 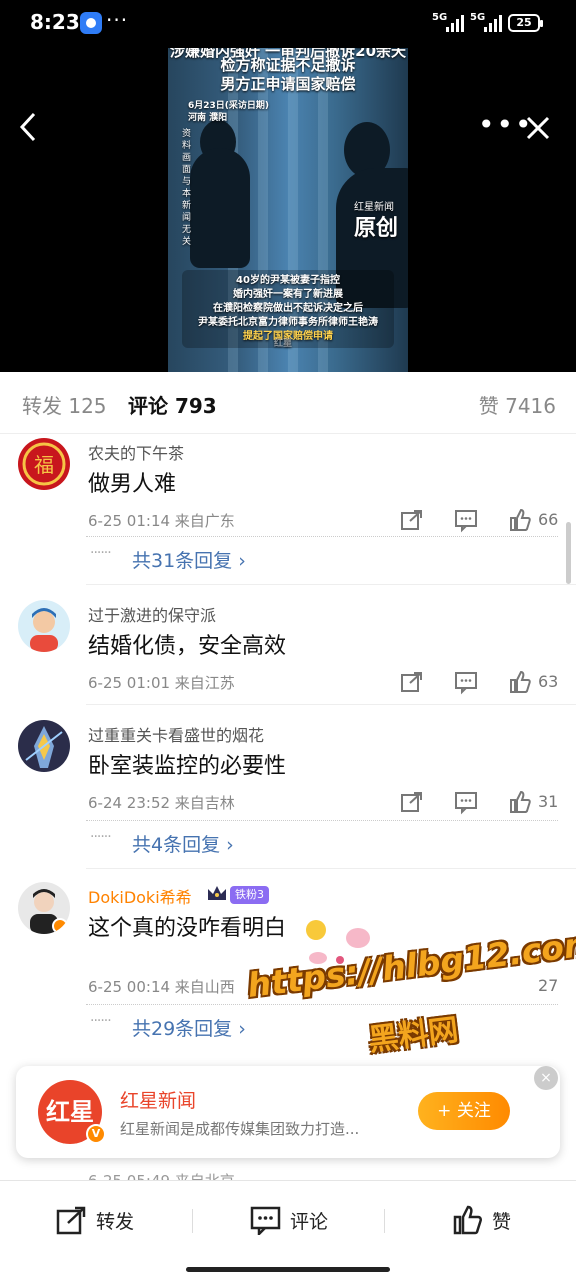 I want to click on chevron-left-icon, so click(x=27, y=127).